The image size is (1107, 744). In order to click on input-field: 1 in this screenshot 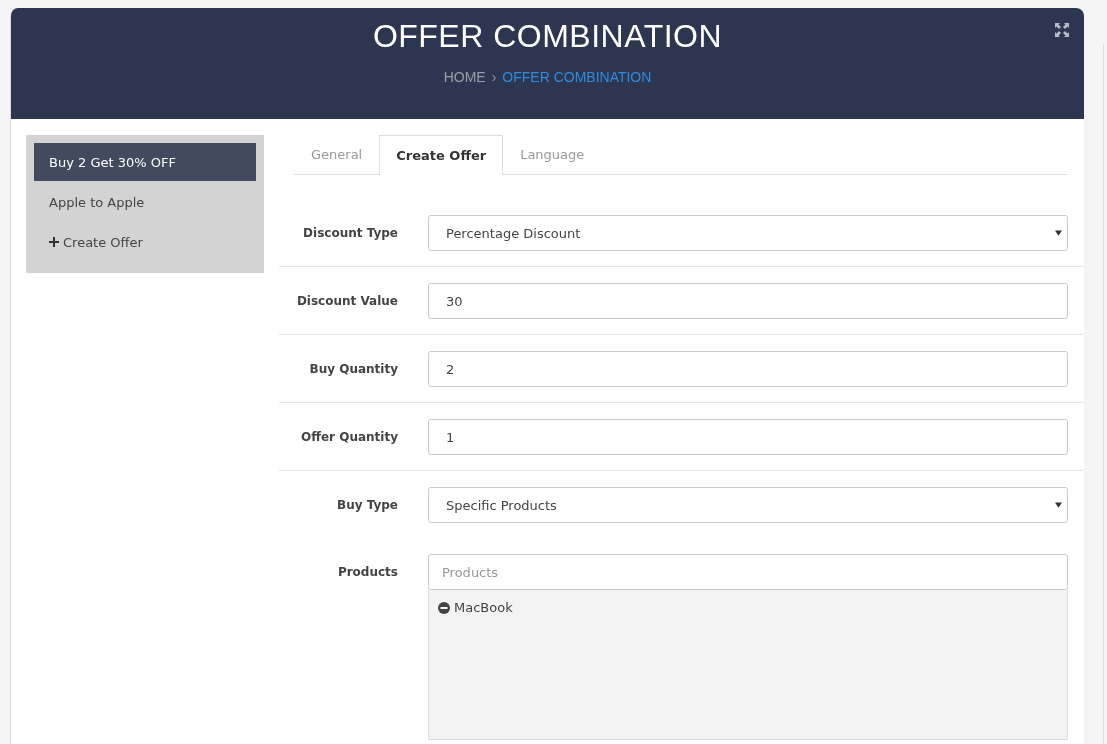, I will do `click(748, 437)`.